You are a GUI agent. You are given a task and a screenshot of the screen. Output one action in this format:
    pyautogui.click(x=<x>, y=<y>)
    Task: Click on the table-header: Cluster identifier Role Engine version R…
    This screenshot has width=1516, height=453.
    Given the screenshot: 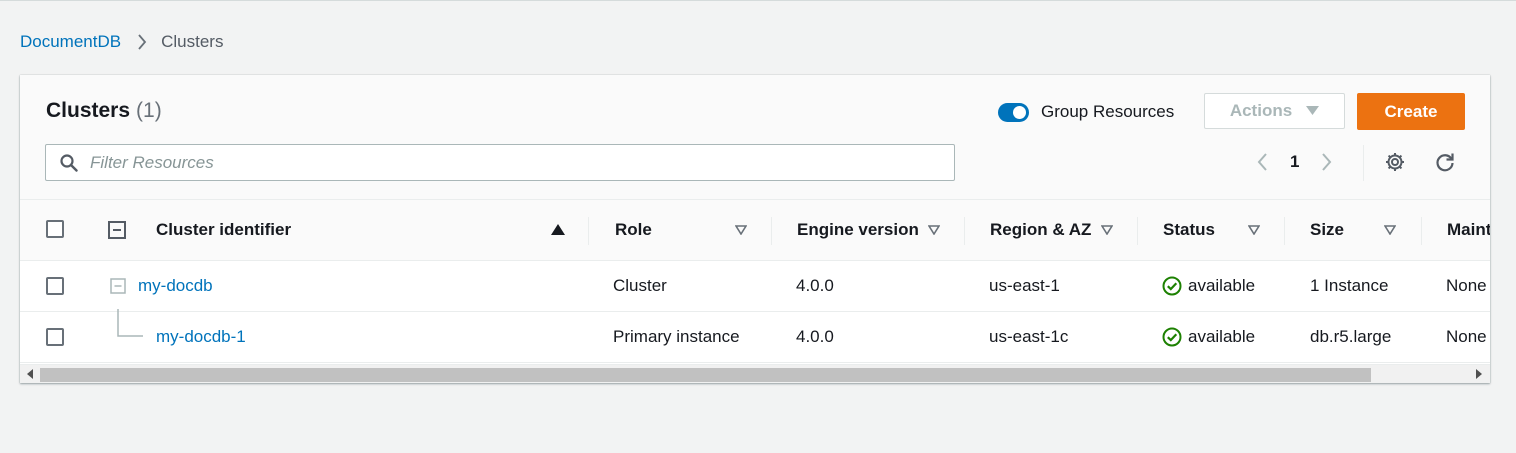 What is the action you would take?
    pyautogui.click(x=755, y=230)
    